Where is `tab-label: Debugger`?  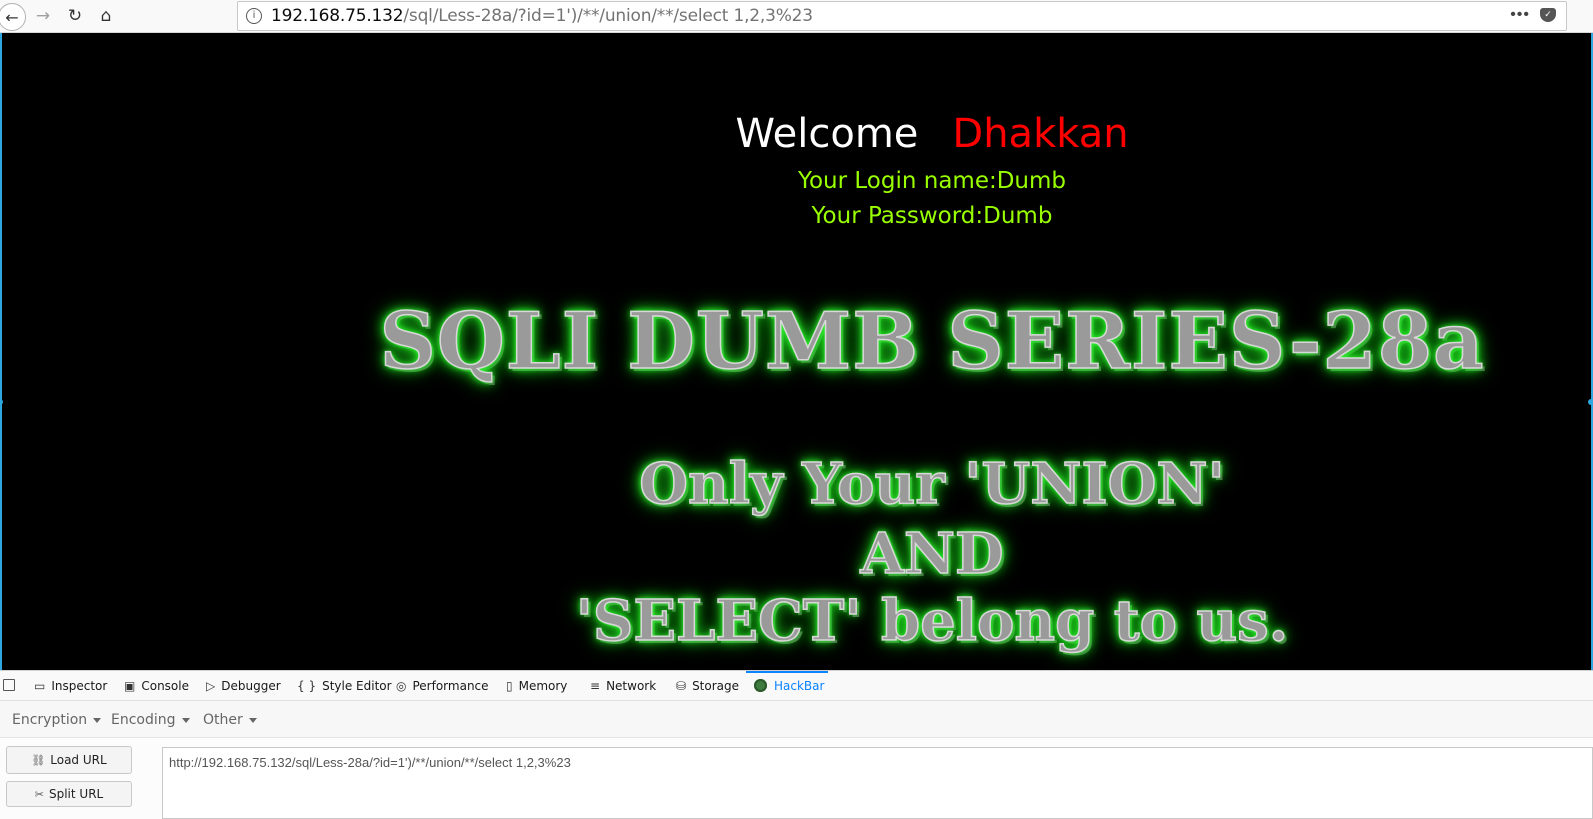
tab-label: Debugger is located at coordinates (251, 685).